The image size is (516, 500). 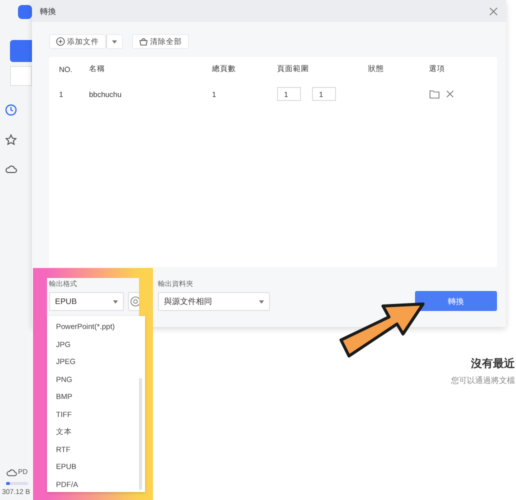 I want to click on star-icon, so click(x=11, y=140).